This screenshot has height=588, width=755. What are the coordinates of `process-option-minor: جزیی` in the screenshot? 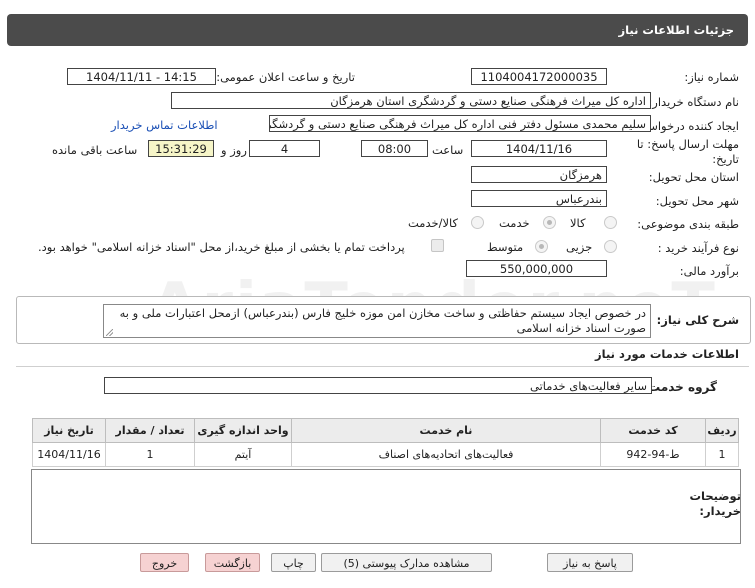 It's located at (579, 247).